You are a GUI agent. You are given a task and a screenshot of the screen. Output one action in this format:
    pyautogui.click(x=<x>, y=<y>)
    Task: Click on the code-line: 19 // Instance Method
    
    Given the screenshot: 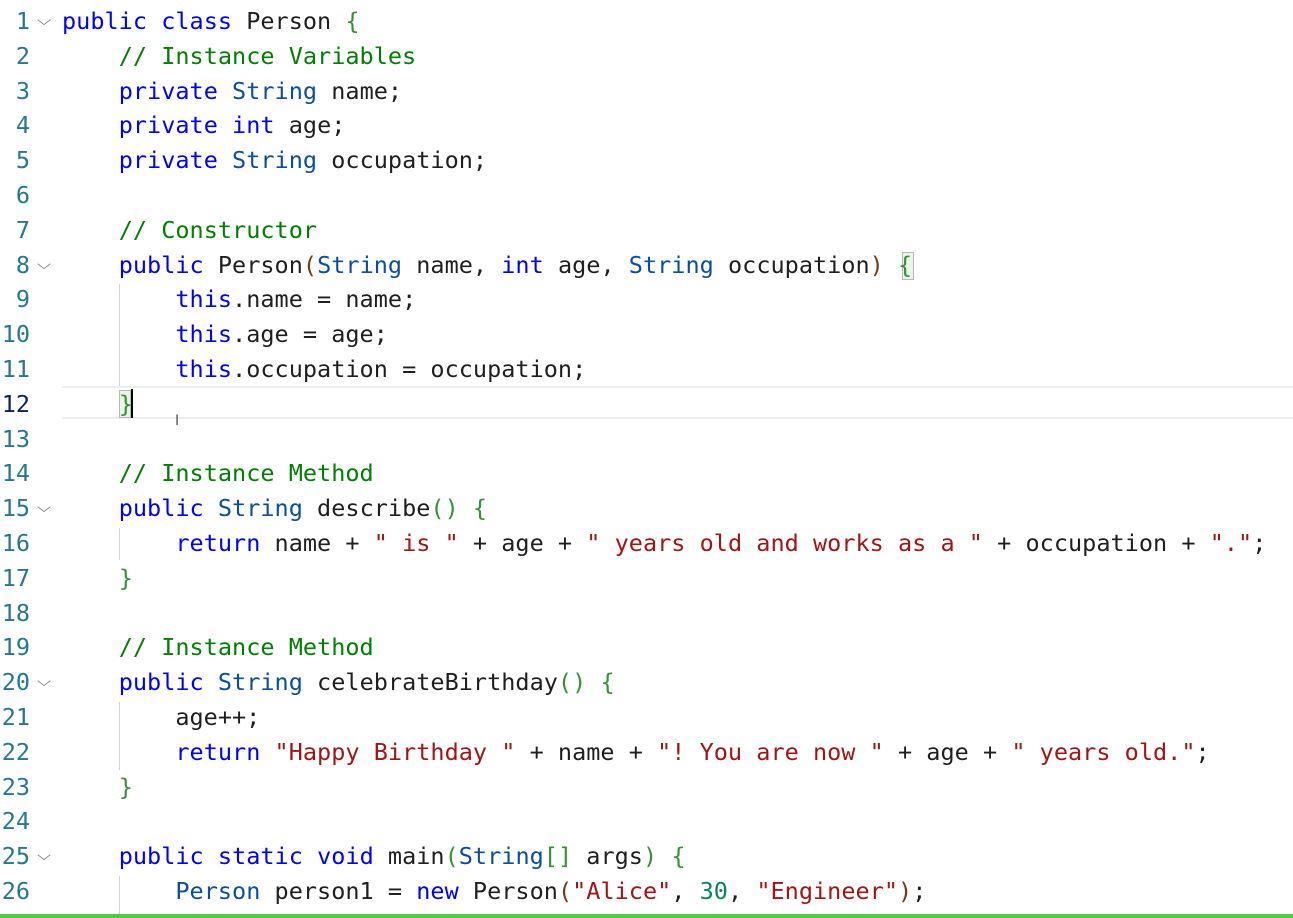 What is the action you would take?
    pyautogui.click(x=646, y=647)
    